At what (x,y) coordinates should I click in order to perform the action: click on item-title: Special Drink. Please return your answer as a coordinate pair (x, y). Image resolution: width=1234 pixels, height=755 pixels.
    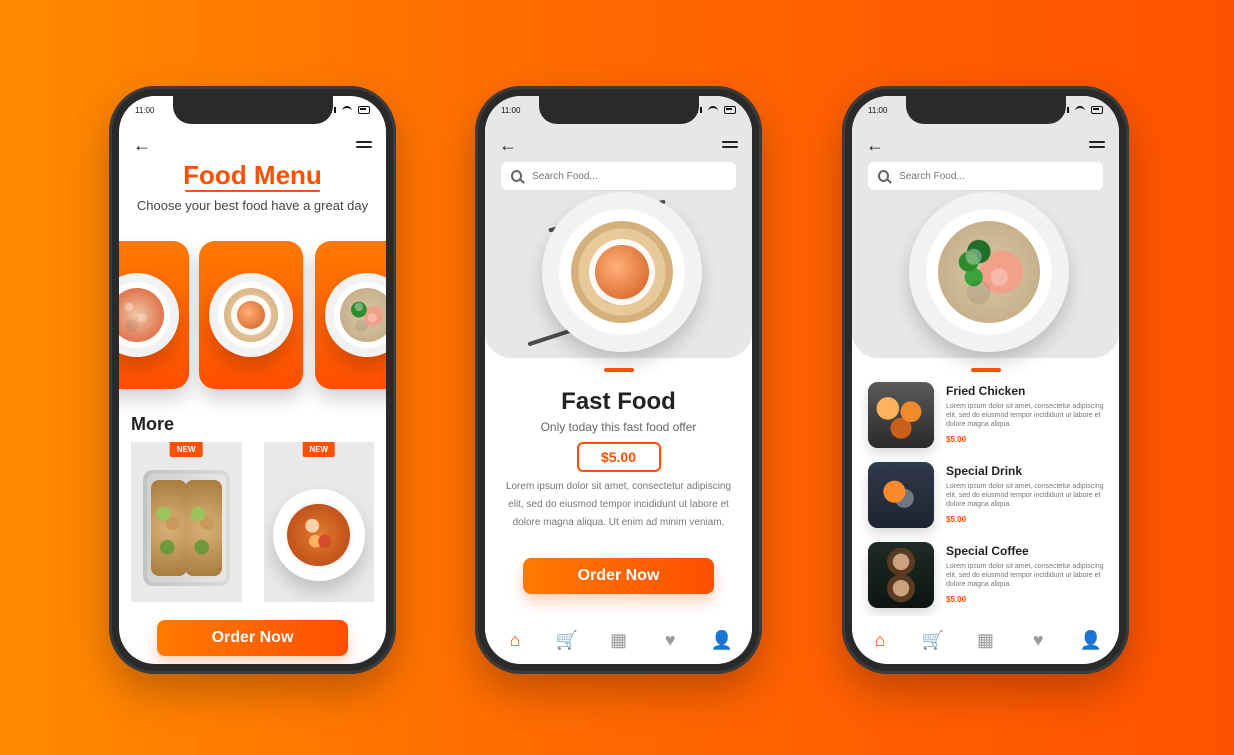
    Looking at the image, I should click on (984, 471).